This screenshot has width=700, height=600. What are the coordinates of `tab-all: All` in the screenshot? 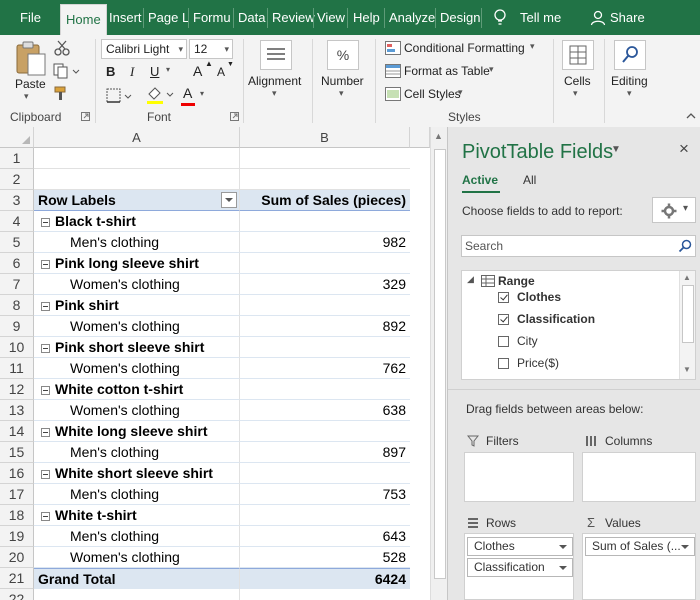 It's located at (529, 180).